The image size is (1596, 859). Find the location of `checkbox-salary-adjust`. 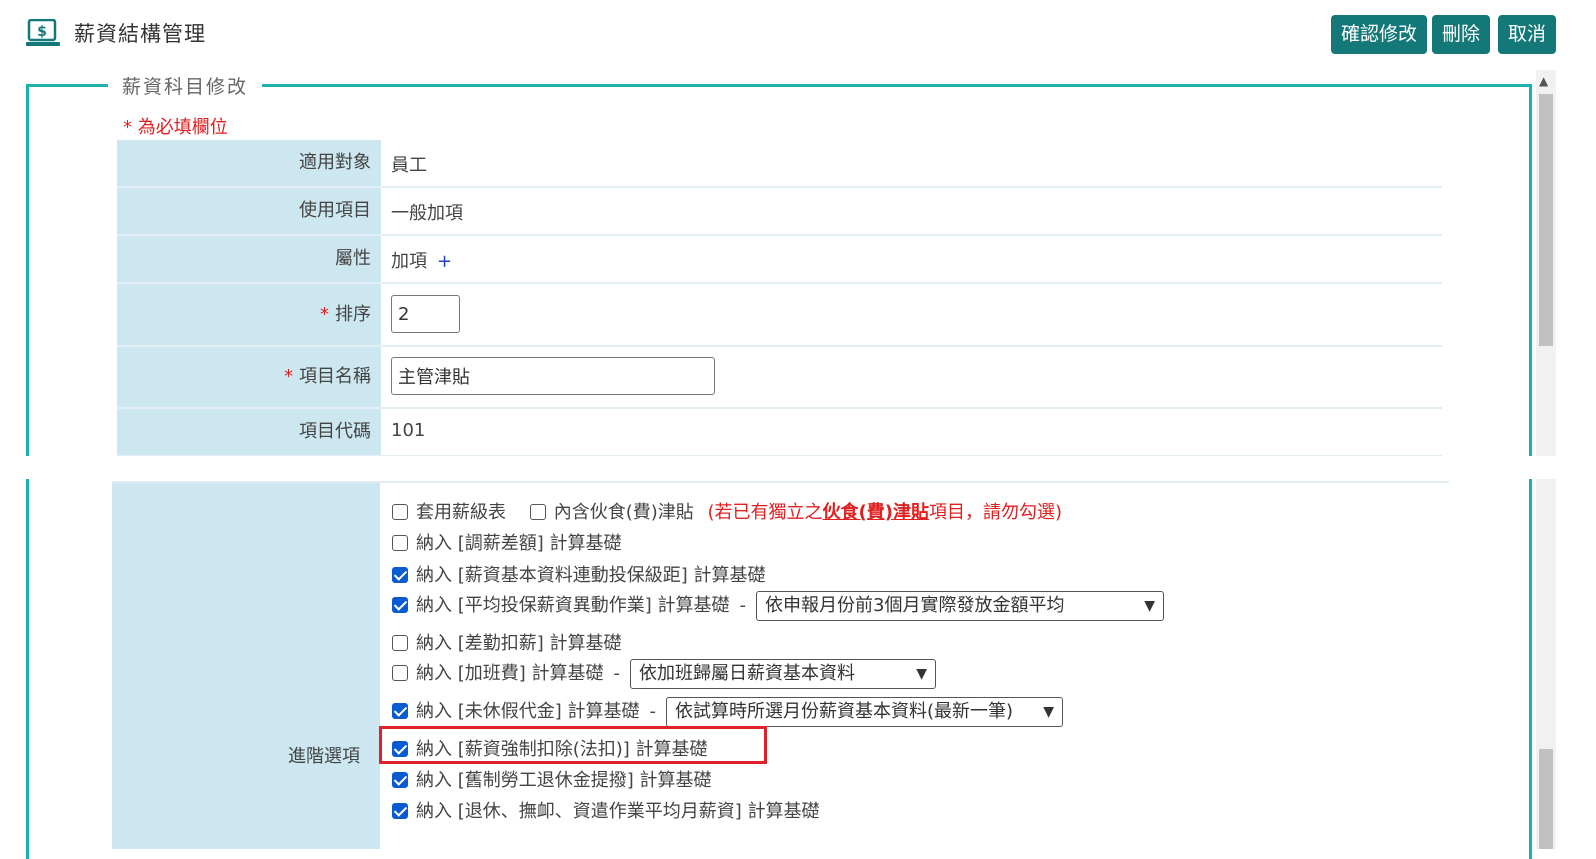

checkbox-salary-adjust is located at coordinates (400, 543).